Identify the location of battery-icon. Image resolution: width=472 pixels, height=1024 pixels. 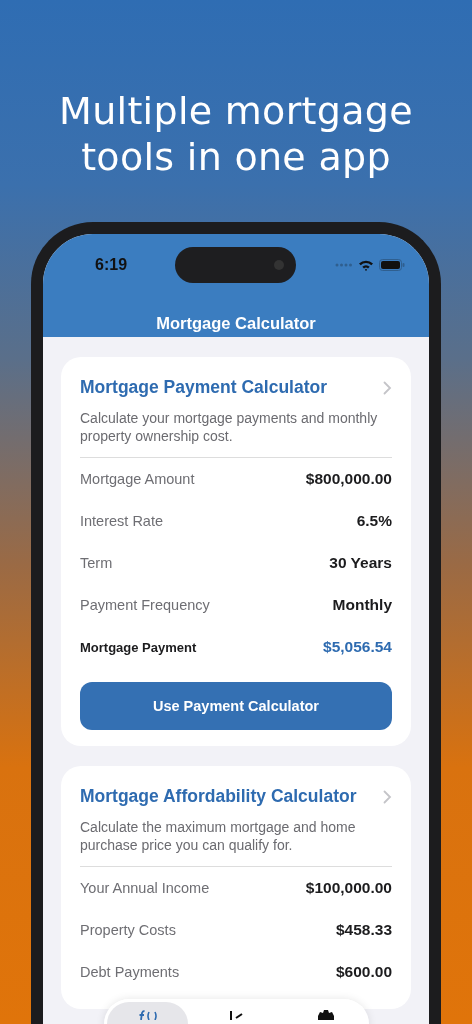
(392, 265).